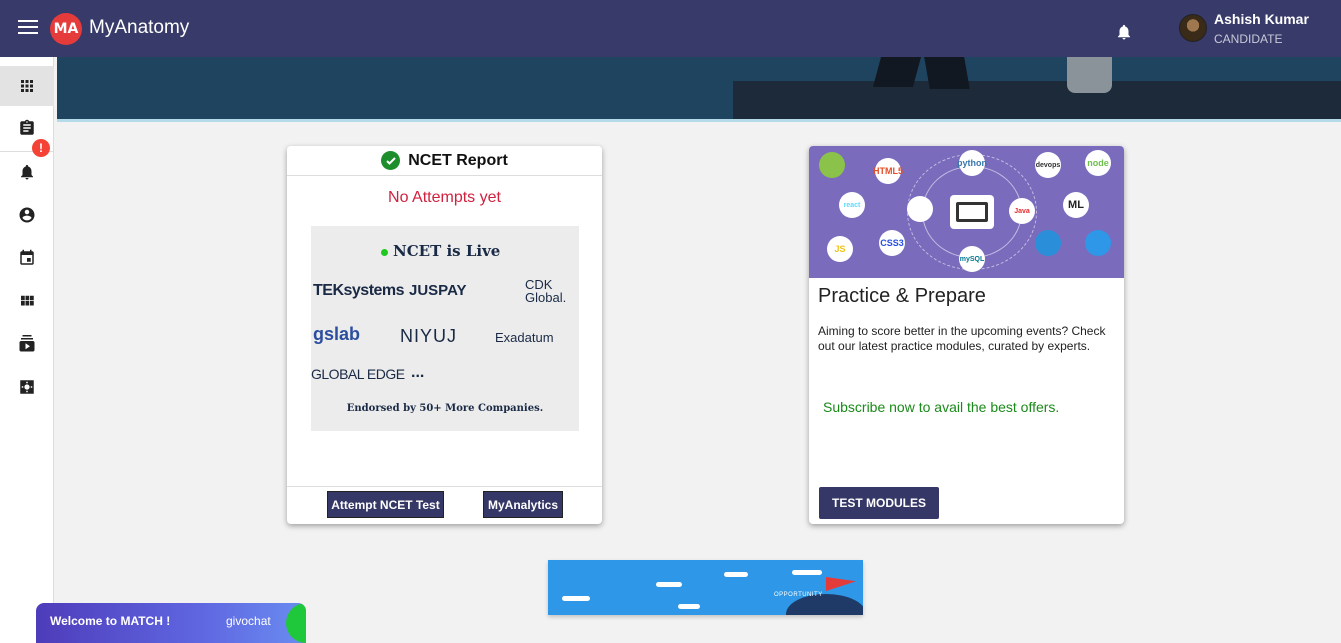 The width and height of the screenshot is (1341, 643). Describe the element at coordinates (852, 205) in the screenshot. I see `react-icon: react` at that location.